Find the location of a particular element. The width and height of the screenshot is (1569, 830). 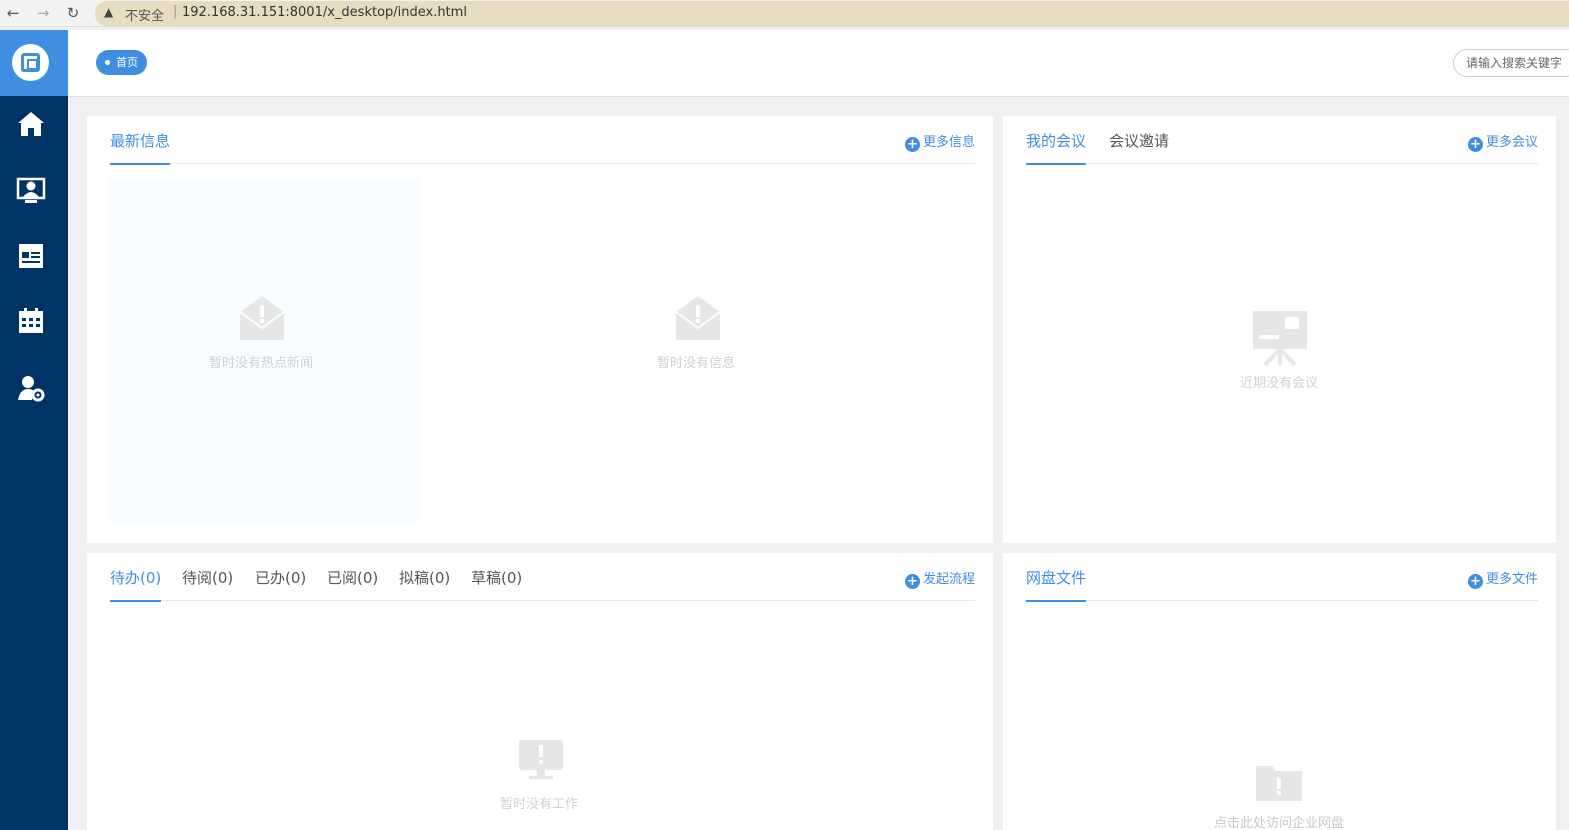

search-input: 请输入搜索关键字 is located at coordinates (1511, 63).